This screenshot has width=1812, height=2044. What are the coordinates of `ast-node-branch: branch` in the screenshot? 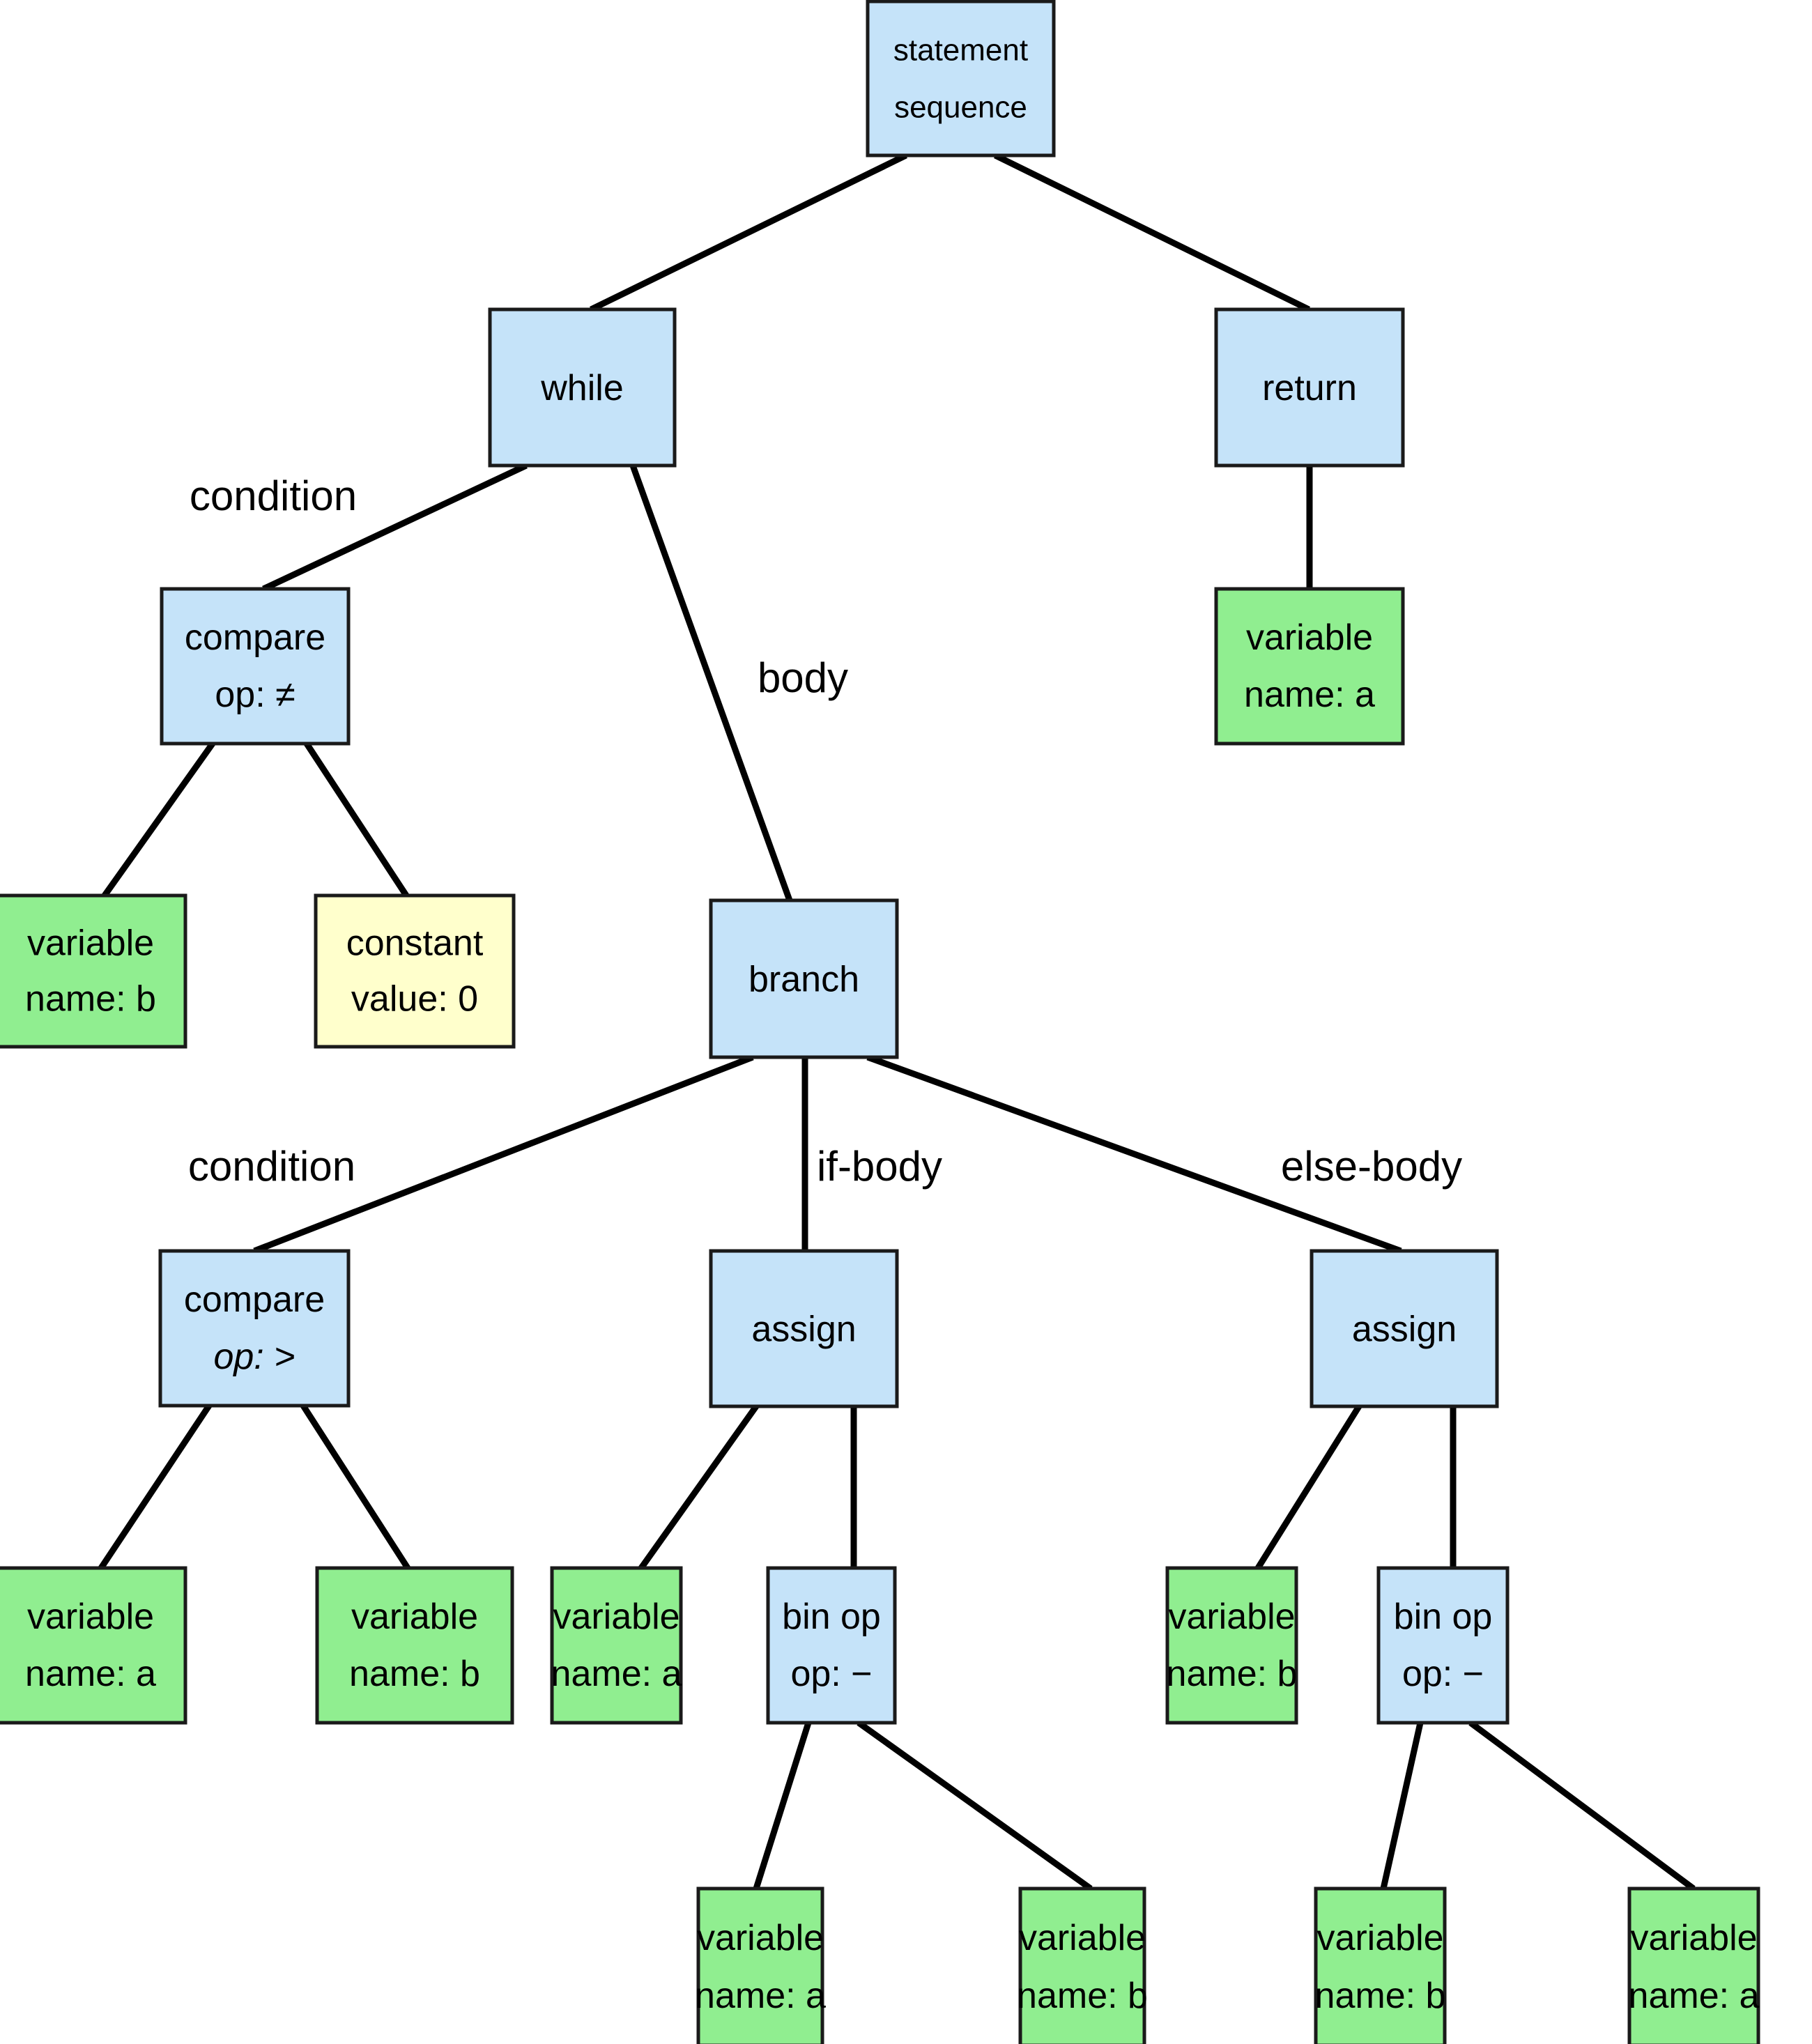 It's located at (804, 978).